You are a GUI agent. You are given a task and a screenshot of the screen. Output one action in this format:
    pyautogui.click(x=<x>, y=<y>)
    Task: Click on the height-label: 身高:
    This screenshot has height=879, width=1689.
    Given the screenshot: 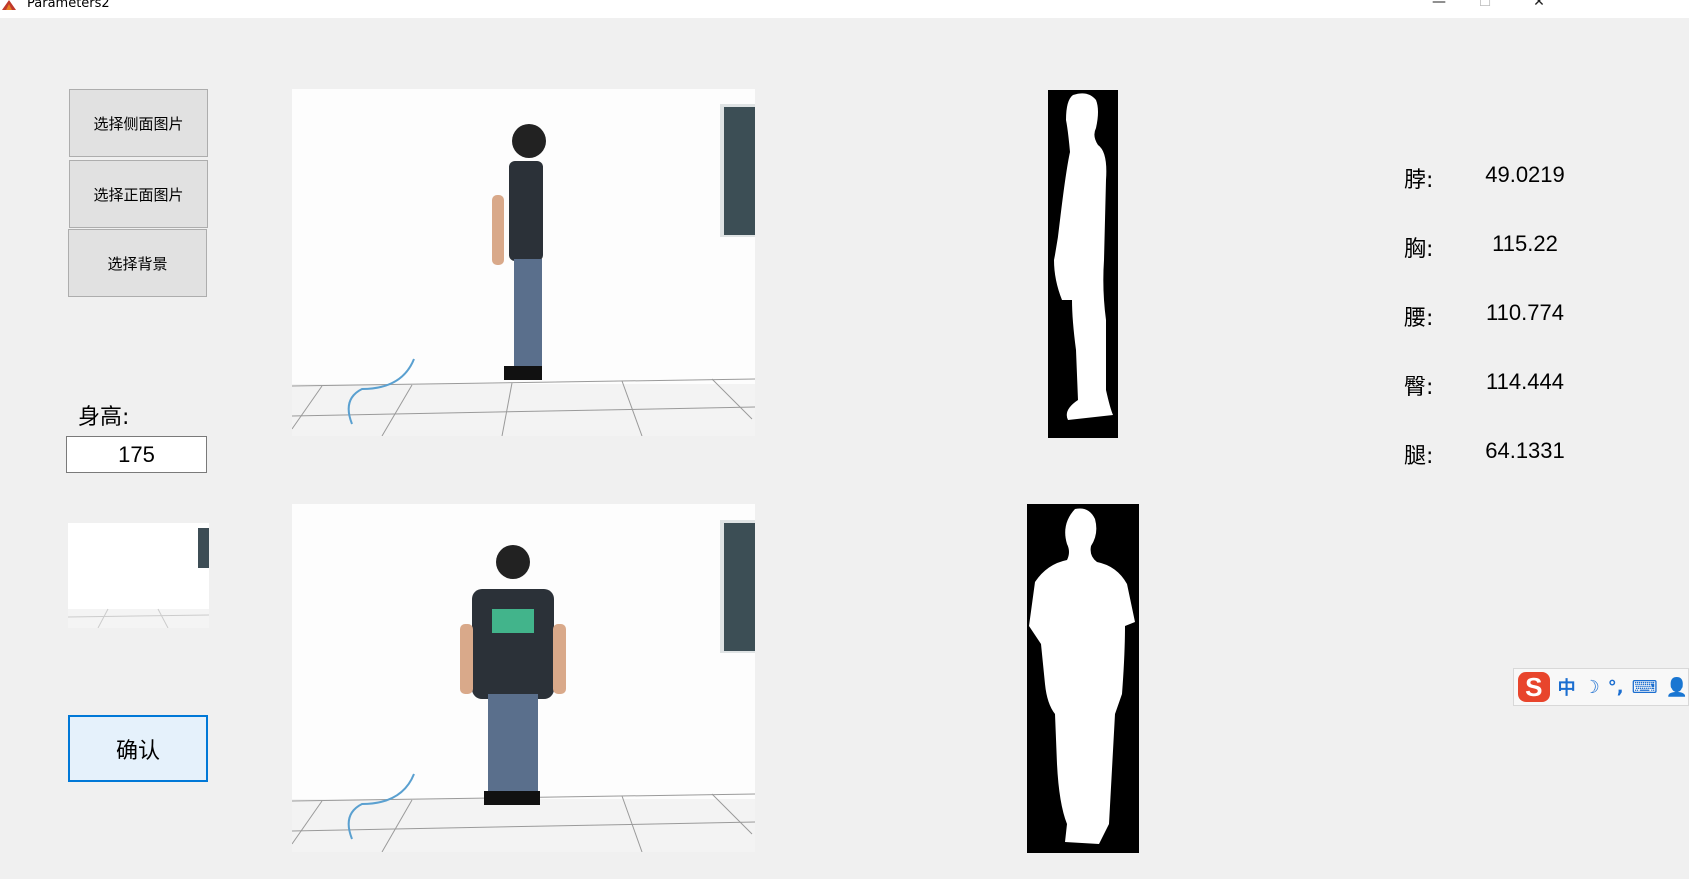 What is the action you would take?
    pyautogui.click(x=104, y=417)
    